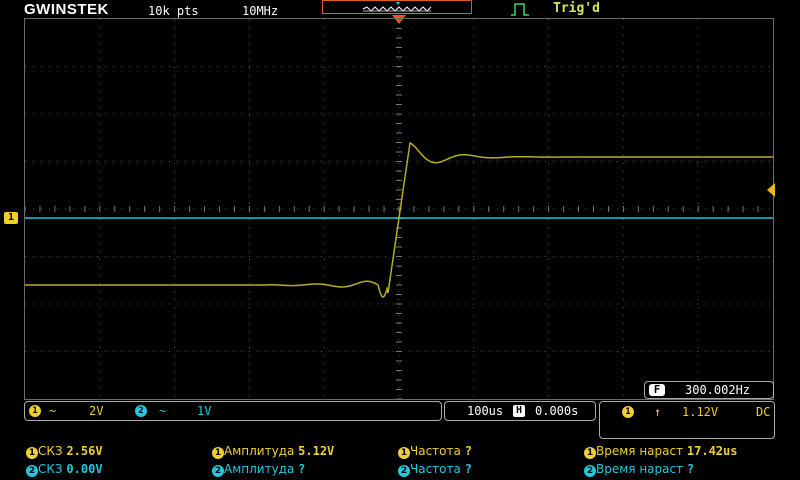  I want to click on ch2-badge: 2, so click(141, 411).